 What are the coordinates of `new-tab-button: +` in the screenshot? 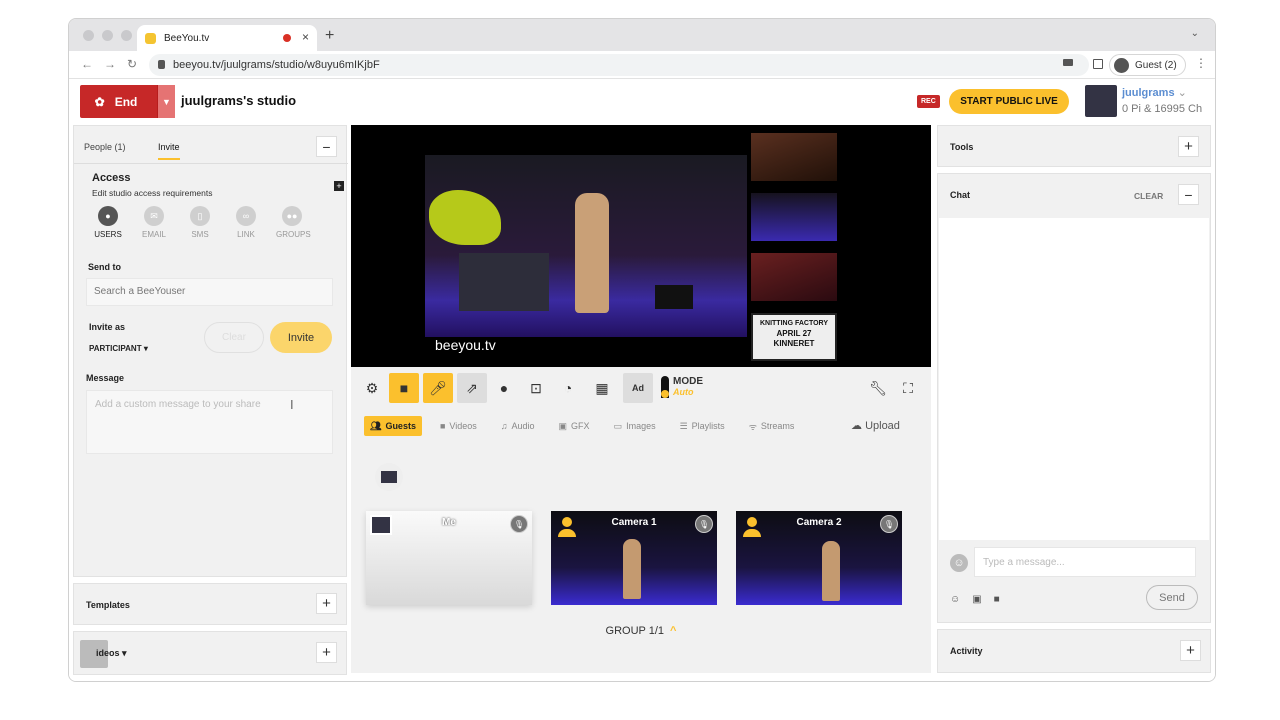 It's located at (329, 36).